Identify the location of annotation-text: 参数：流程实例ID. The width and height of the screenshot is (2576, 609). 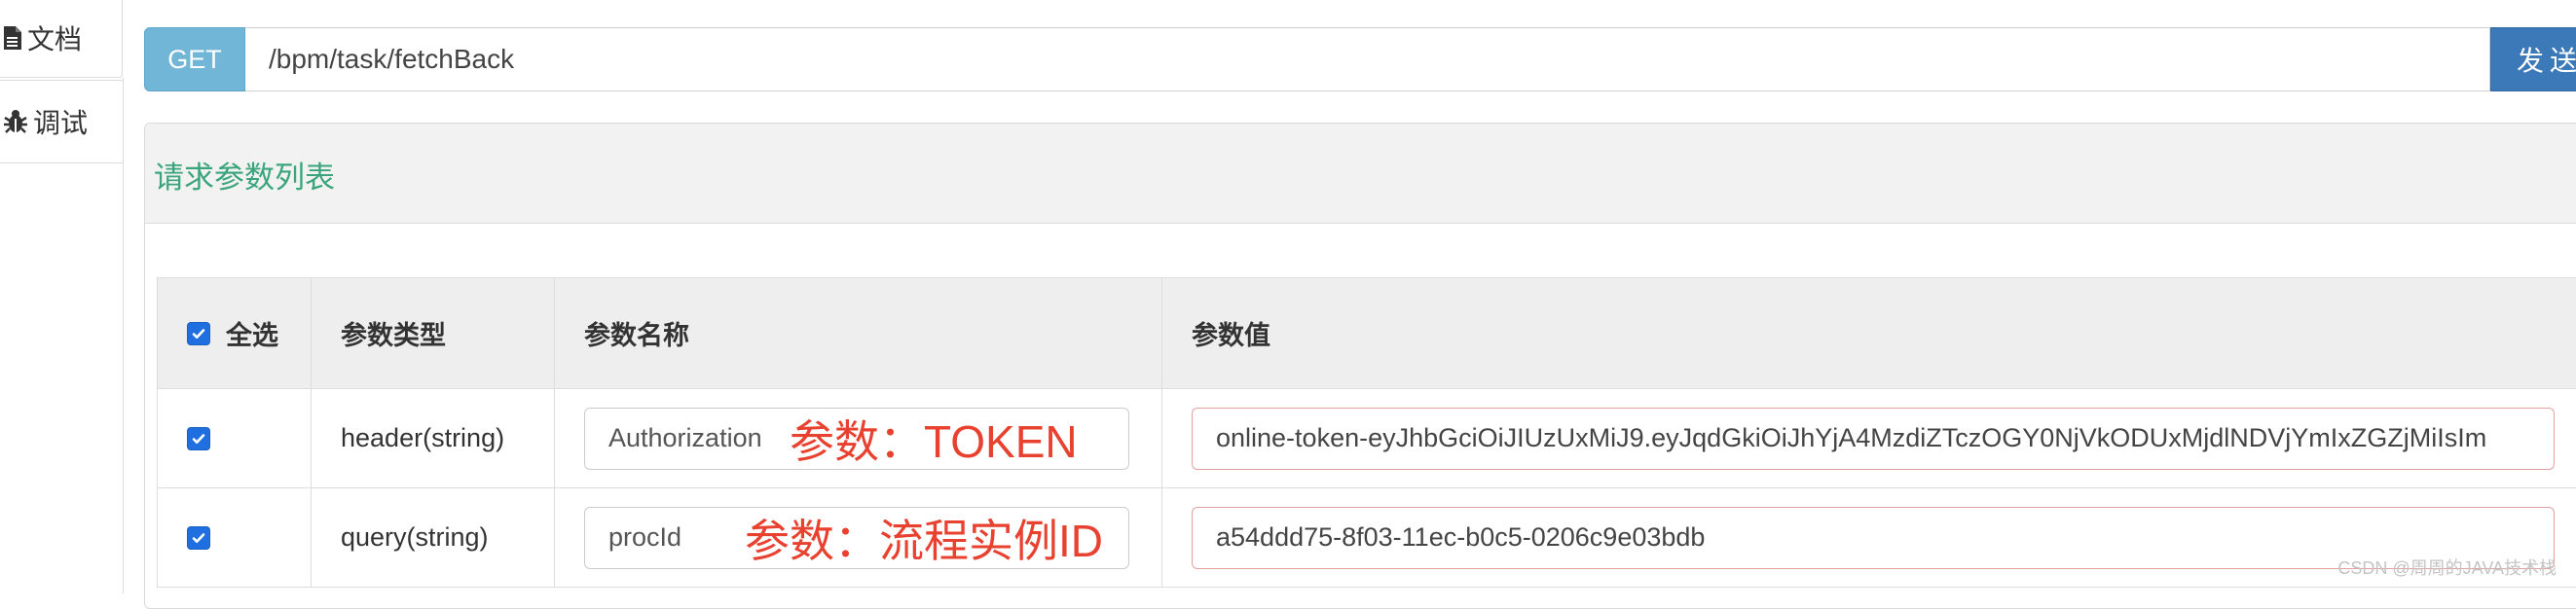
(924, 538).